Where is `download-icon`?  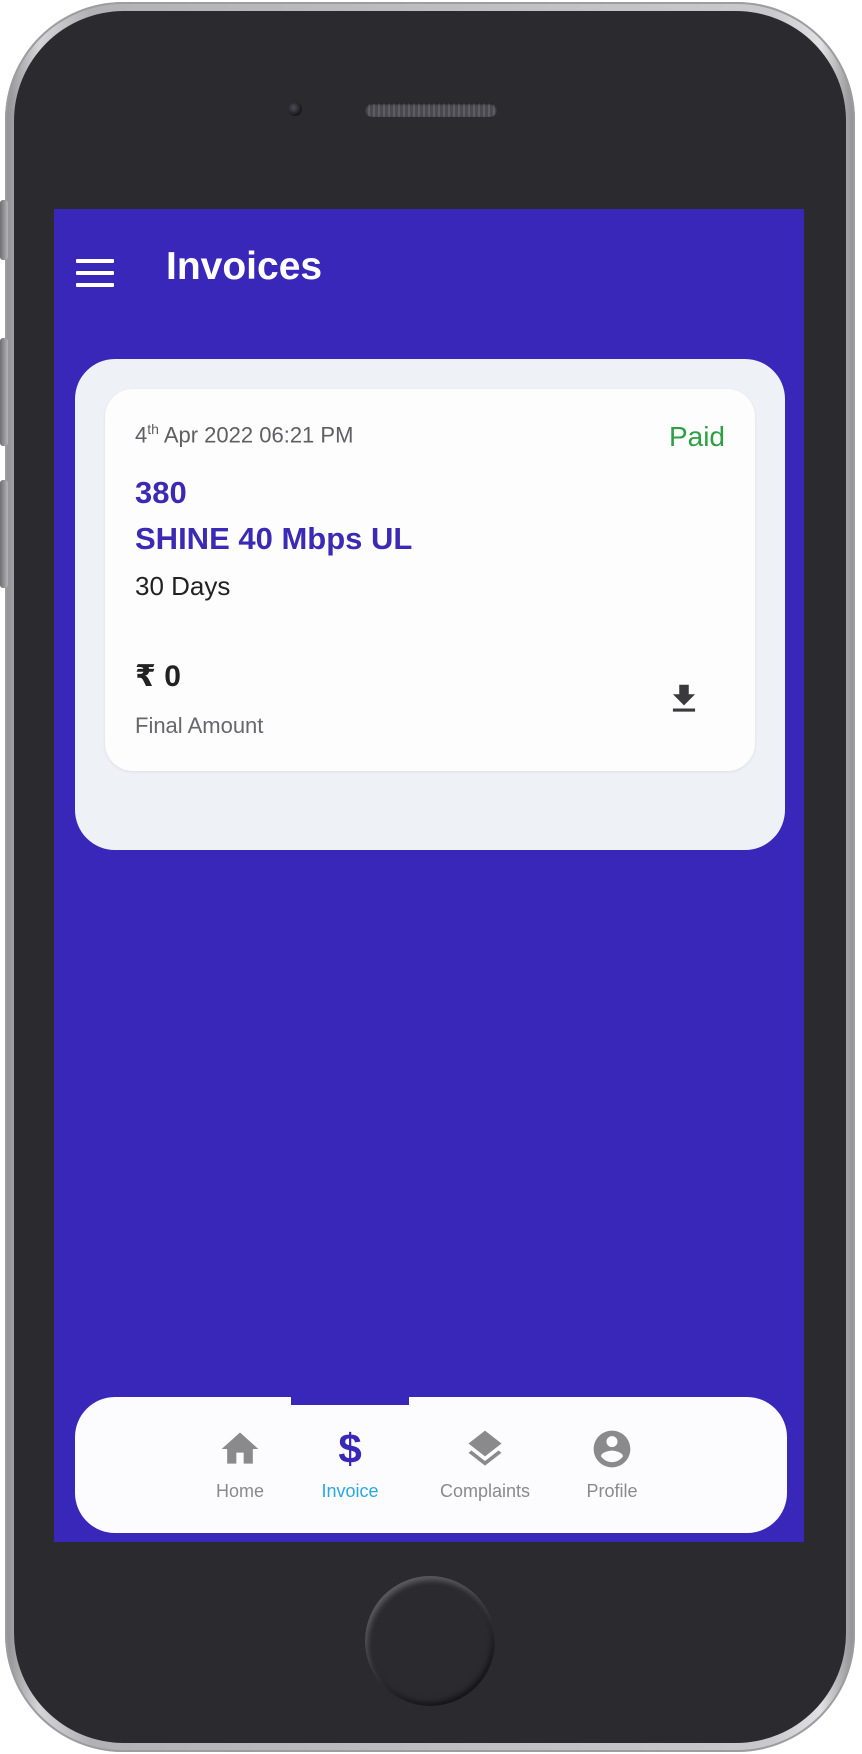 download-icon is located at coordinates (684, 699).